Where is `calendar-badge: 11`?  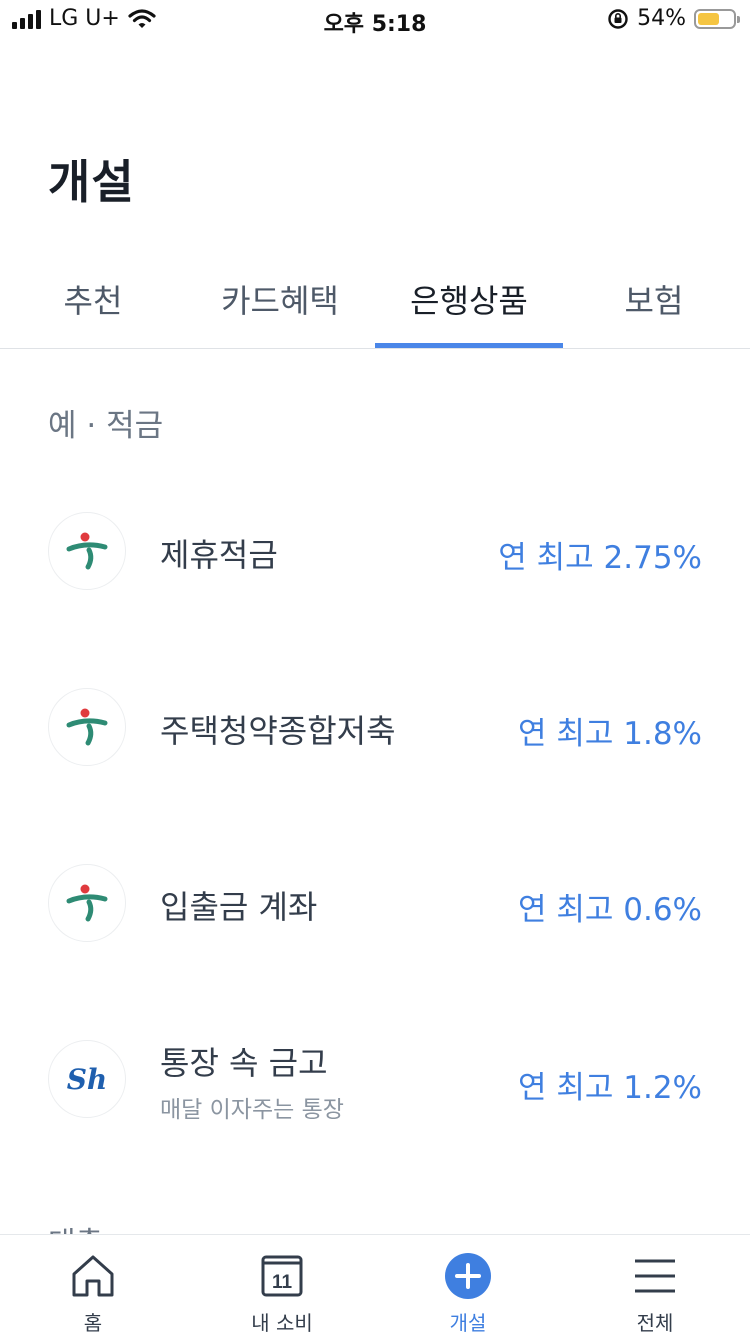 calendar-badge: 11 is located at coordinates (282, 1282).